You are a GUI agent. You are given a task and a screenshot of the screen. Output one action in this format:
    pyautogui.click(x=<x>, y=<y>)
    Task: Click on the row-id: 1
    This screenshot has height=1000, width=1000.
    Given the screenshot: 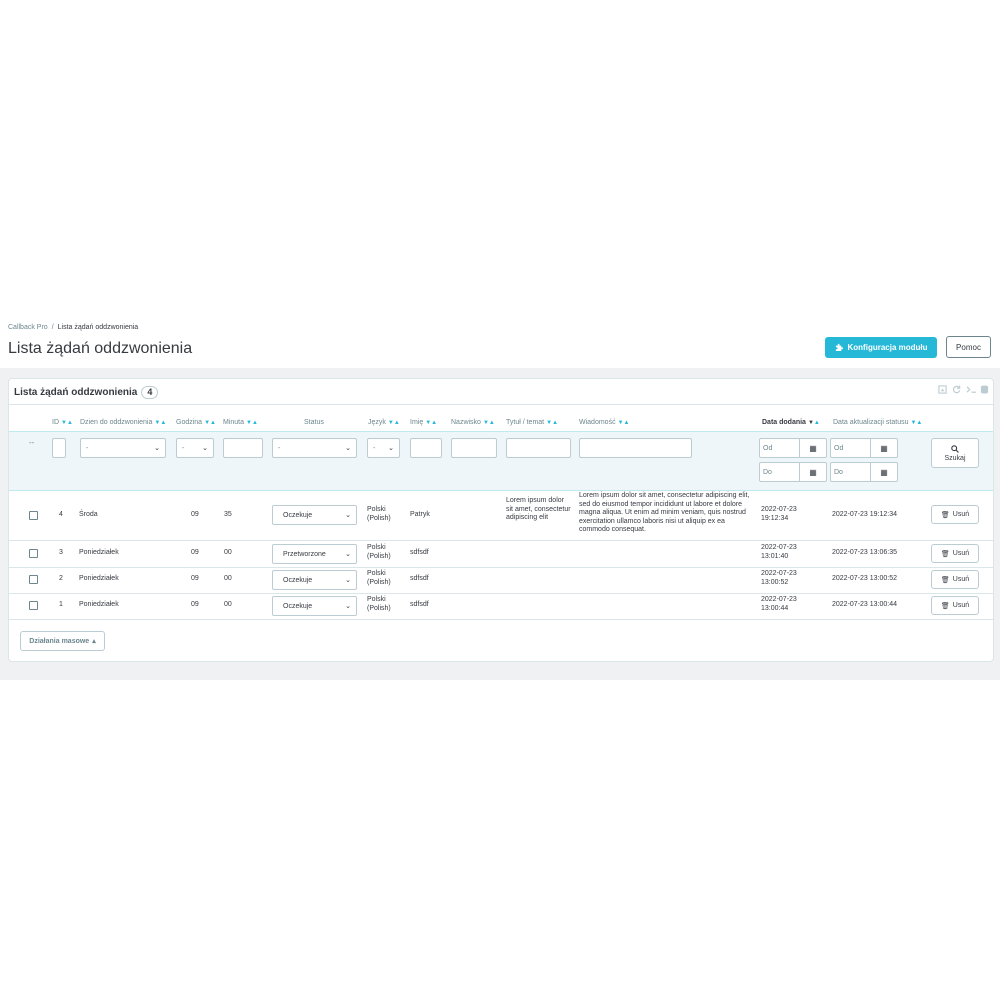 What is the action you would take?
    pyautogui.click(x=61, y=604)
    